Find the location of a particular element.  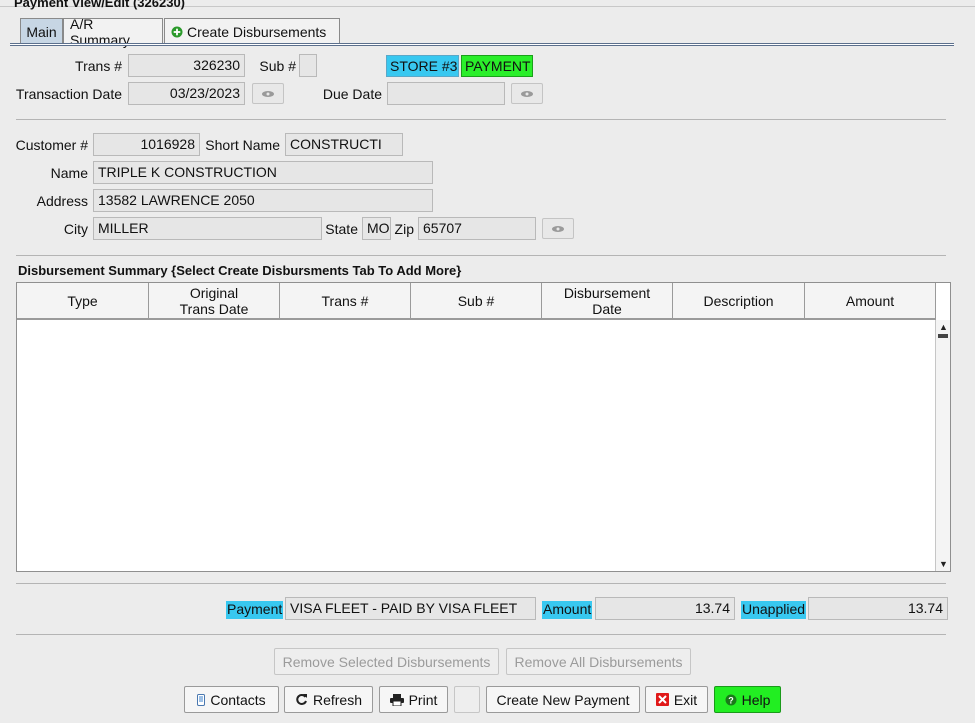

zip-label: Zip is located at coordinates (404, 229).